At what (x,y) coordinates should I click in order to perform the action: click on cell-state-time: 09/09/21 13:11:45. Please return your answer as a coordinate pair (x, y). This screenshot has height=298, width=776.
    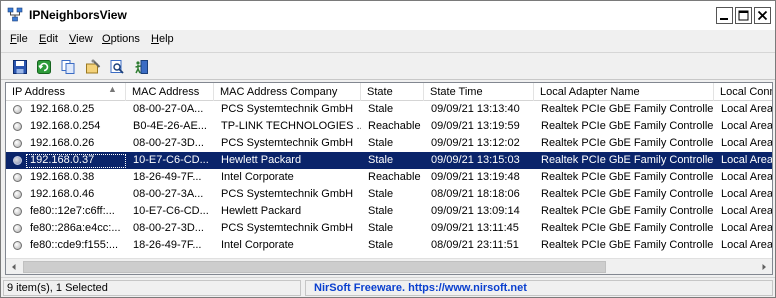
    Looking at the image, I should click on (475, 228).